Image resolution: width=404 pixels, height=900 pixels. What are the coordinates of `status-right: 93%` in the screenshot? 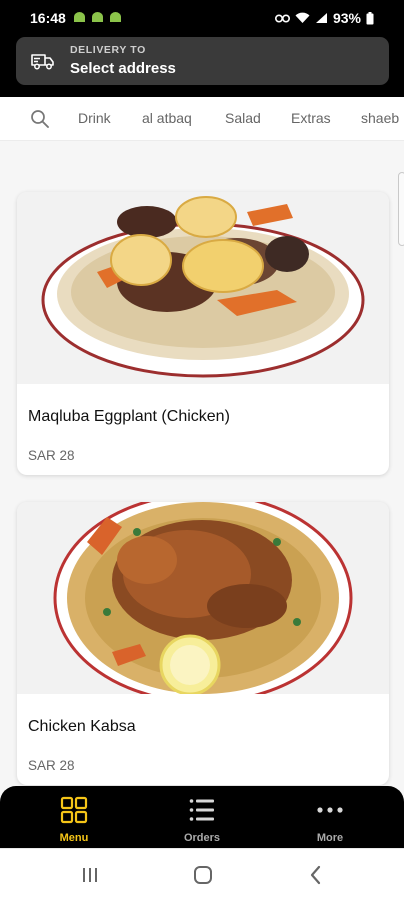 It's located at (324, 18).